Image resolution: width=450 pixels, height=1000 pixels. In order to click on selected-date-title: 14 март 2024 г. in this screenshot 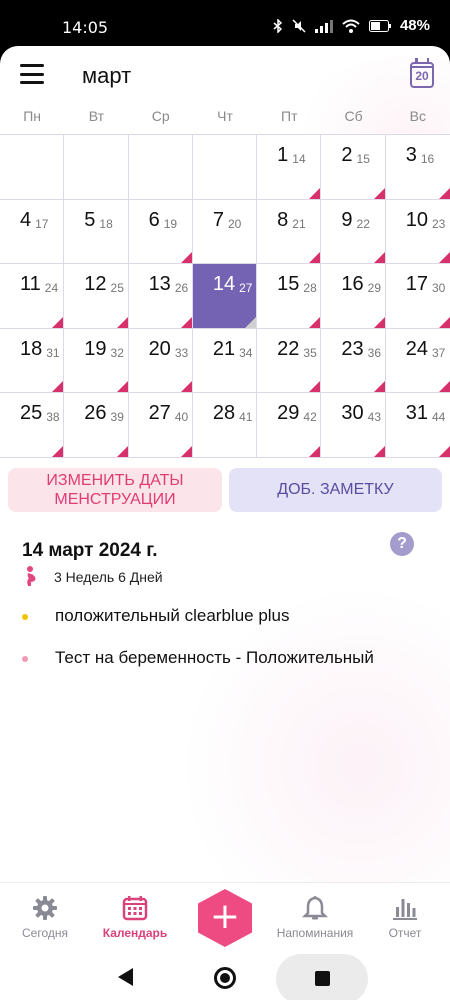, I will do `click(90, 550)`.